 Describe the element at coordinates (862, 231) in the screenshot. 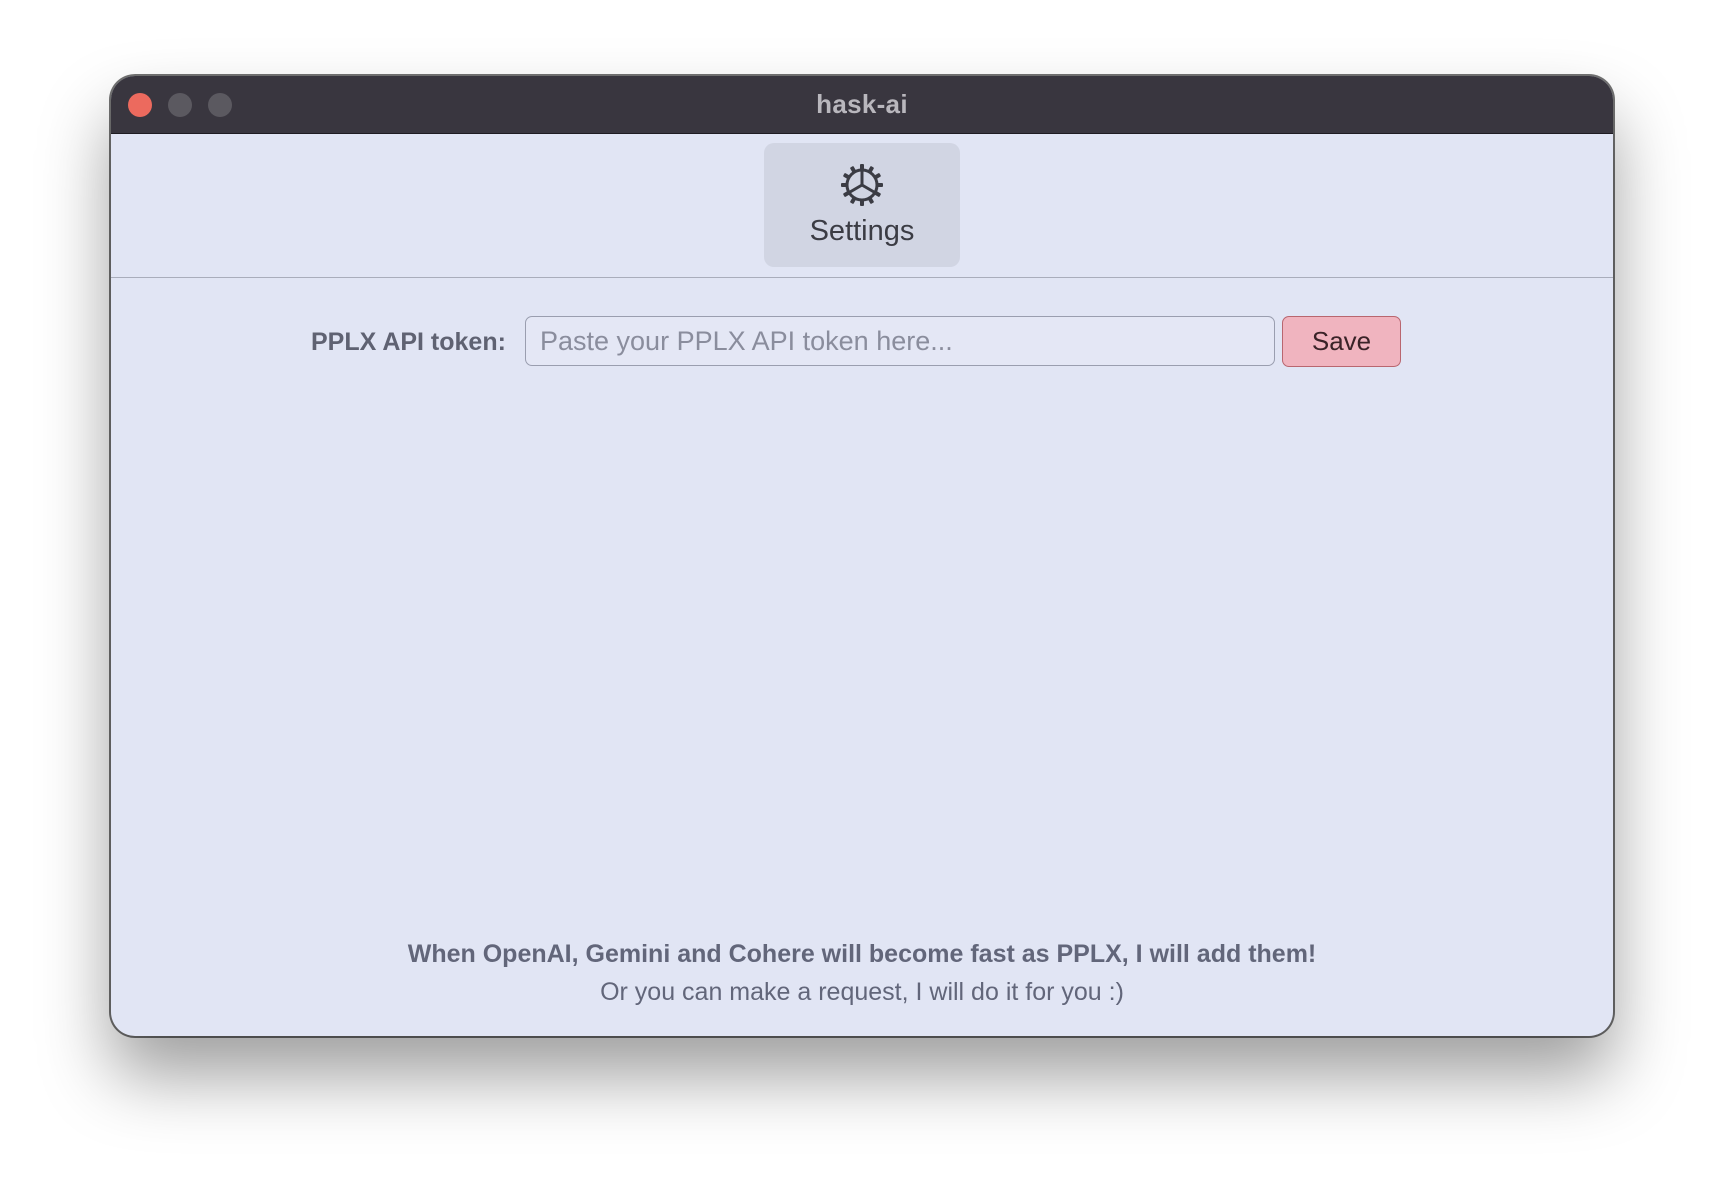

I see `tab-settings-label: Settings` at that location.